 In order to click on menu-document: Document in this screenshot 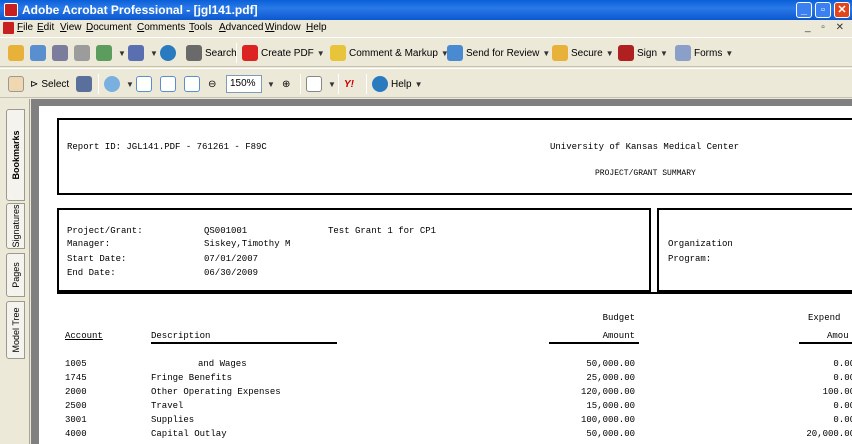, I will do `click(109, 27)`.